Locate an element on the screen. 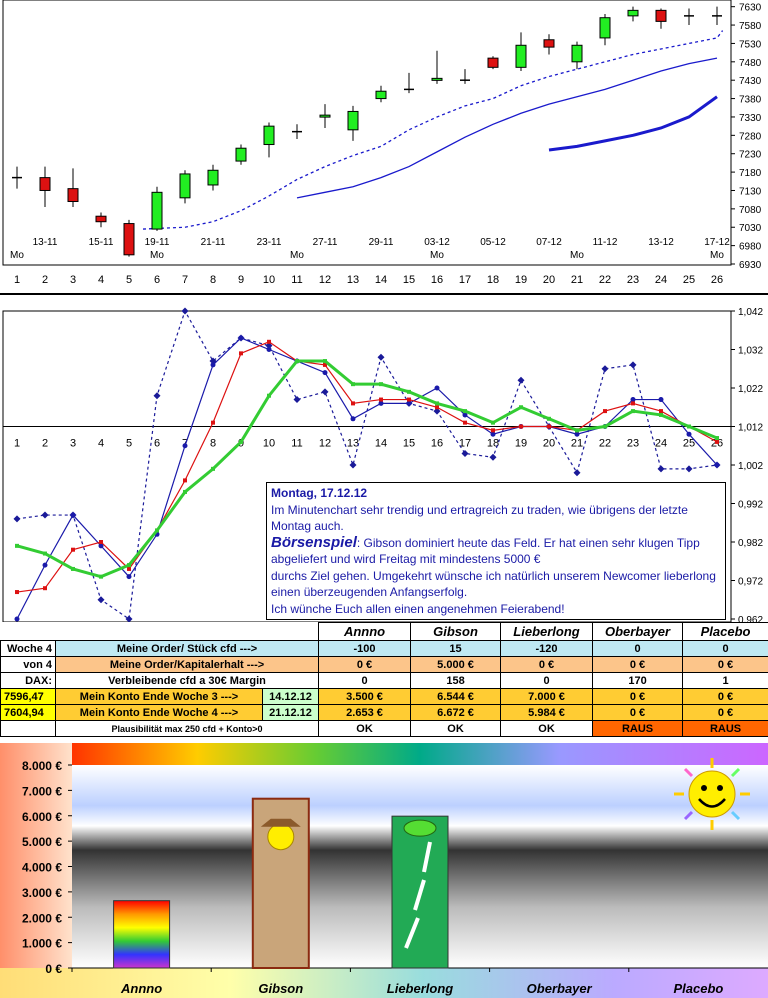  x-tick-label: 26 is located at coordinates (717, 280).